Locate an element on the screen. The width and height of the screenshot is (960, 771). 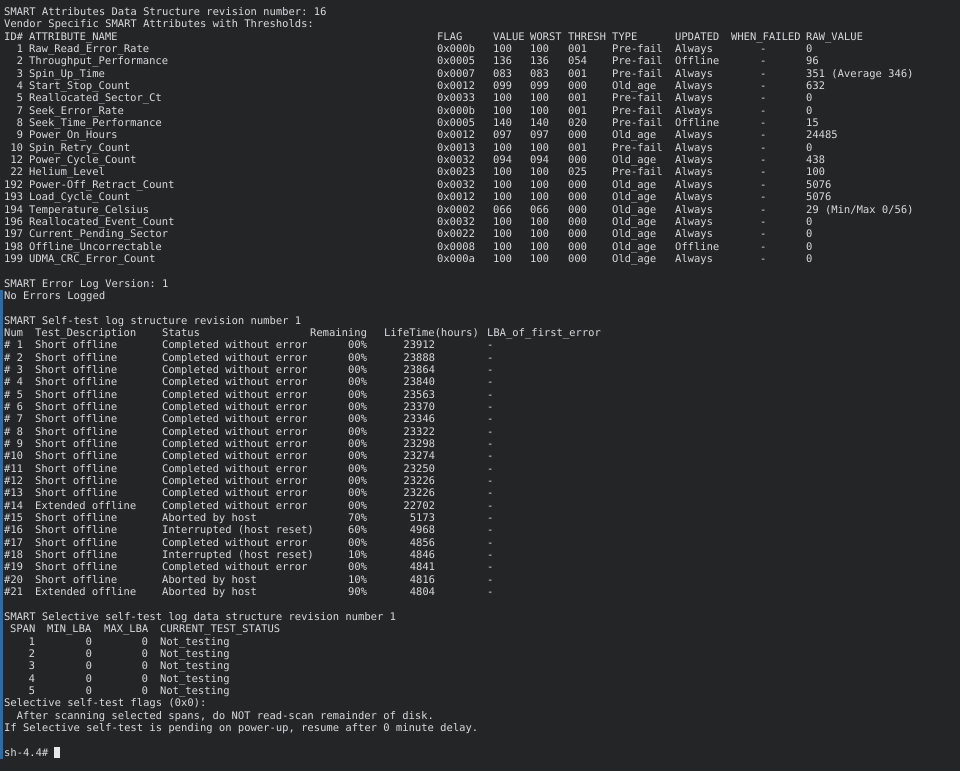
status-message: No Errors Logged is located at coordinates (55, 296).